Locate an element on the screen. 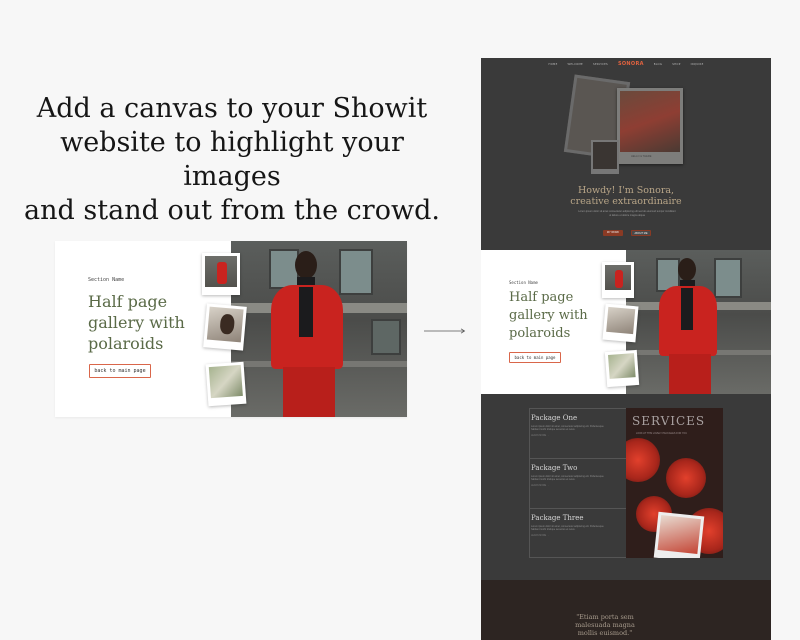  hero-collage-photo is located at coordinates (650, 126).